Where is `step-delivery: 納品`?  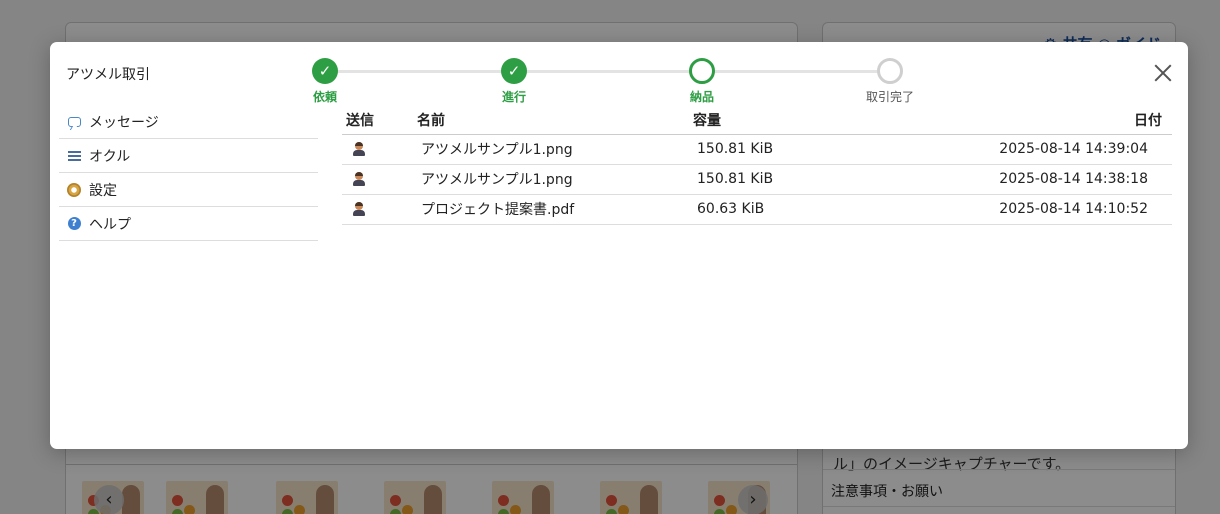 step-delivery: 納品 is located at coordinates (702, 81).